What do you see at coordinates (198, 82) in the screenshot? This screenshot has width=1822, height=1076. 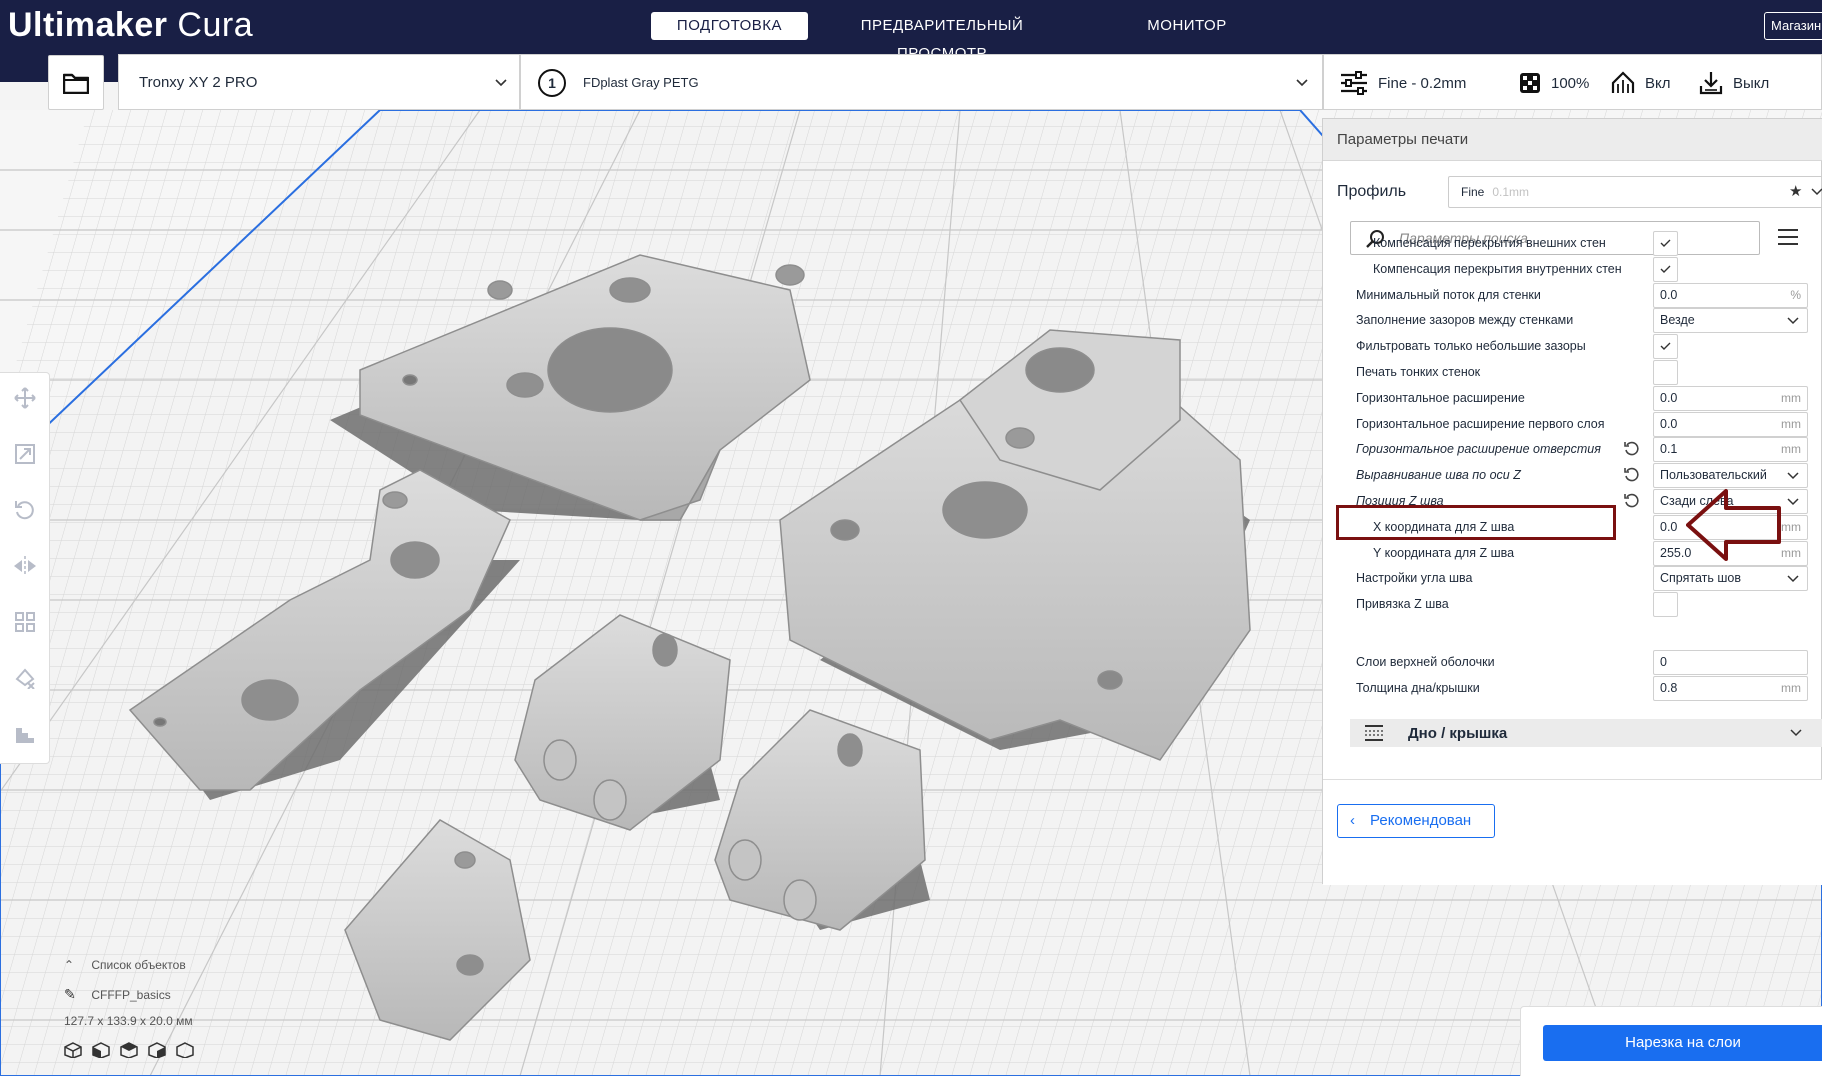 I see `machine-name: Tronxy XY 2 PRO` at bounding box center [198, 82].